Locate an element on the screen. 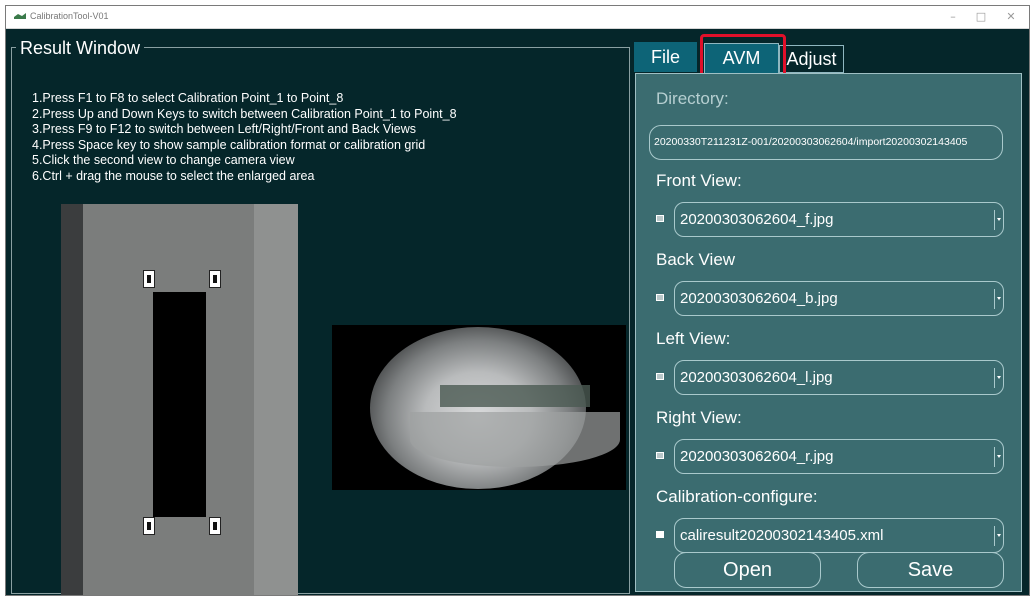  front-view-value: 20200303062604_f.jpg is located at coordinates (757, 219).